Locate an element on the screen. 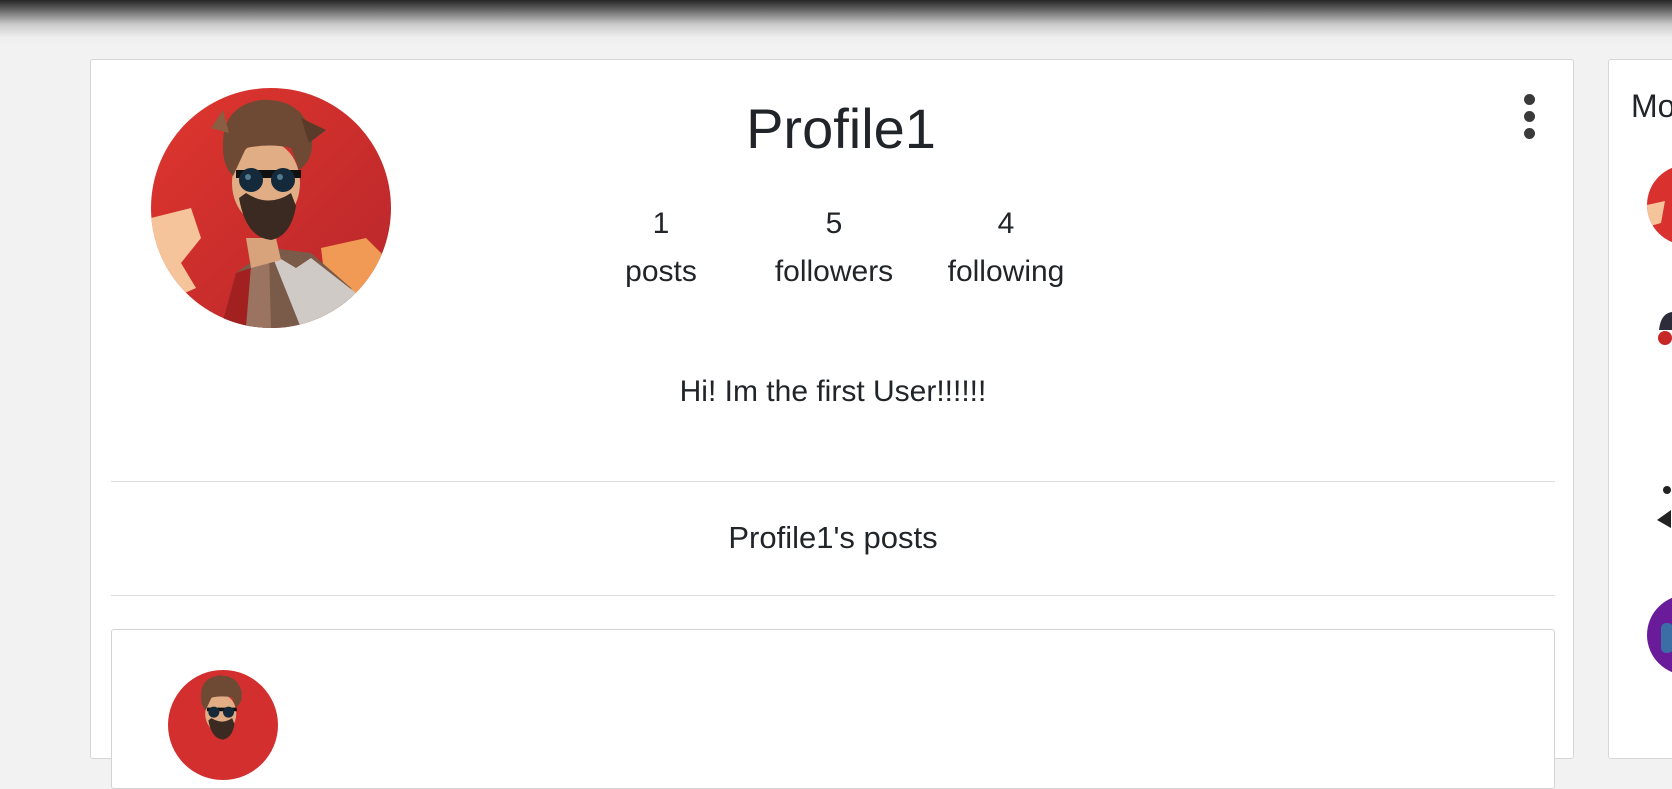 The height and width of the screenshot is (789, 1672). suggestions-card: Mo is located at coordinates (1640, 409).